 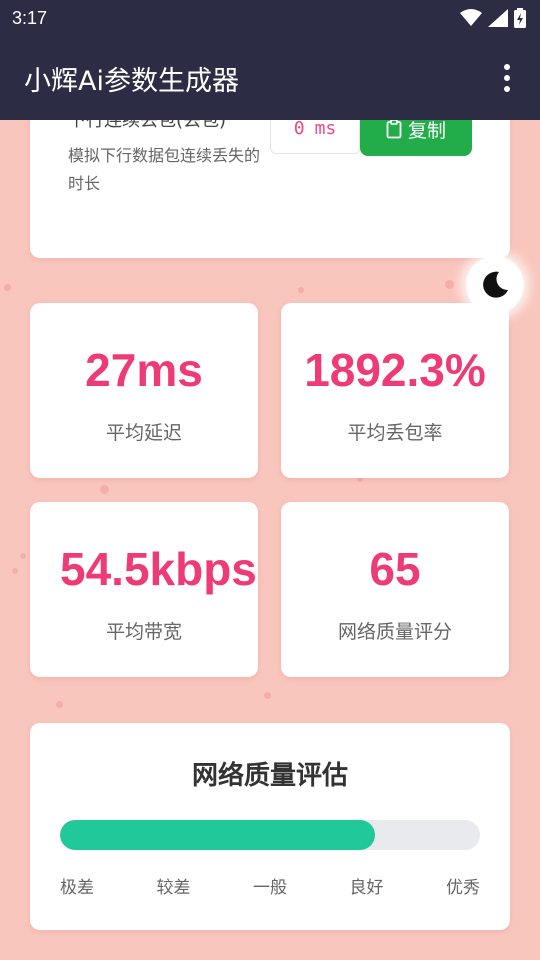 What do you see at coordinates (270, 18) in the screenshot?
I see `status-bar: 3:17` at bounding box center [270, 18].